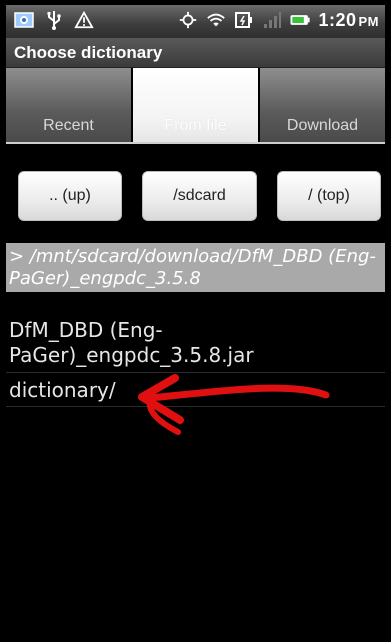 This screenshot has width=391, height=642. Describe the element at coordinates (322, 105) in the screenshot. I see `tab-download: Download` at that location.